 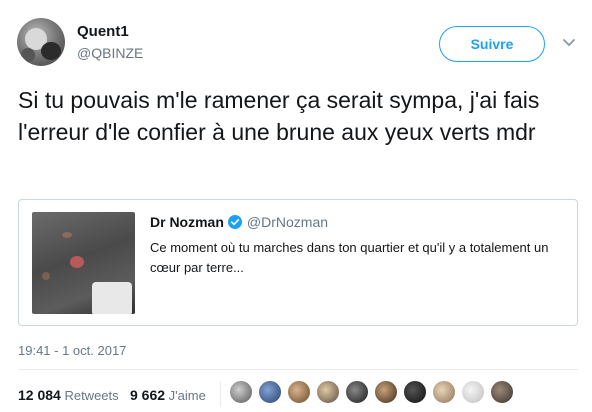 I want to click on quoted-author-name: Dr Nozman, so click(x=187, y=222).